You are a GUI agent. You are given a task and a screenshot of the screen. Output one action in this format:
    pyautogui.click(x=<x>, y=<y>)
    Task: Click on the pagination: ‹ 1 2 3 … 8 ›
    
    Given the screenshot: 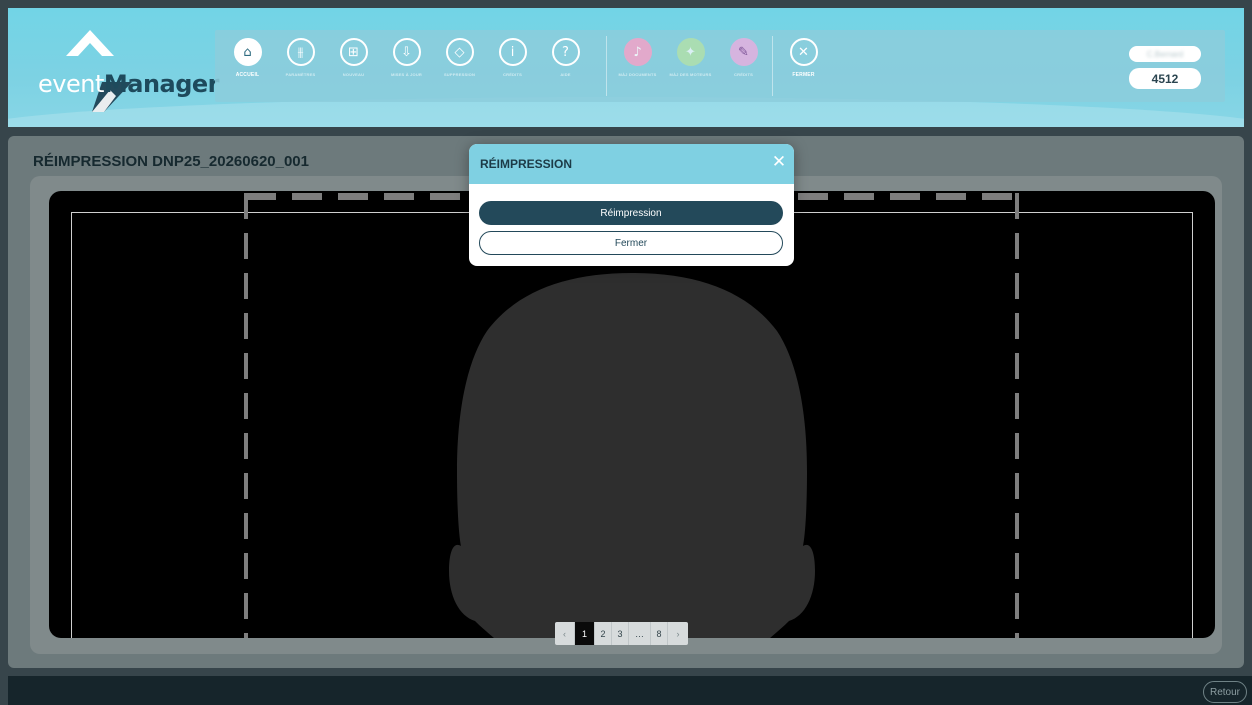 What is the action you would take?
    pyautogui.click(x=621, y=633)
    